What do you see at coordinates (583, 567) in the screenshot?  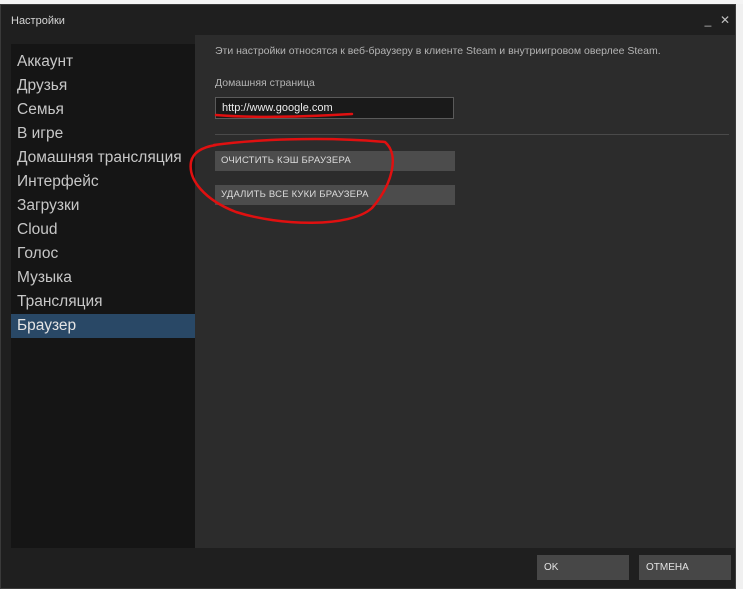 I see `ok-button: OK` at bounding box center [583, 567].